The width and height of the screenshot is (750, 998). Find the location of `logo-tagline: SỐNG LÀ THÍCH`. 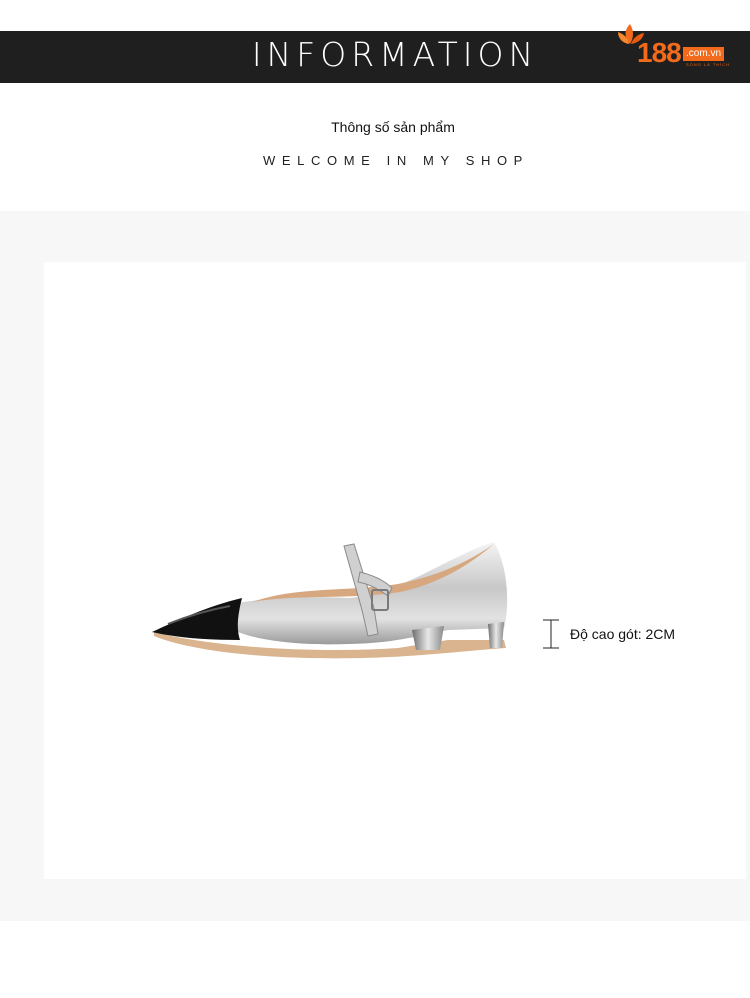

logo-tagline: SỐNG LÀ THÍCH is located at coordinates (708, 64).